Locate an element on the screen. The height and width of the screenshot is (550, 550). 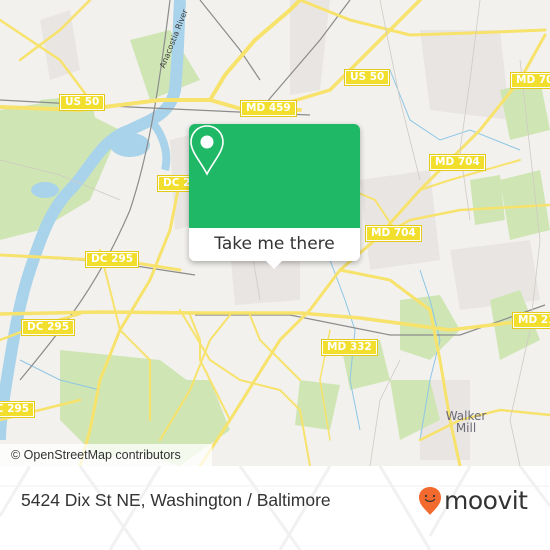
road-shield-md214: MD 214 is located at coordinates (531, 320).